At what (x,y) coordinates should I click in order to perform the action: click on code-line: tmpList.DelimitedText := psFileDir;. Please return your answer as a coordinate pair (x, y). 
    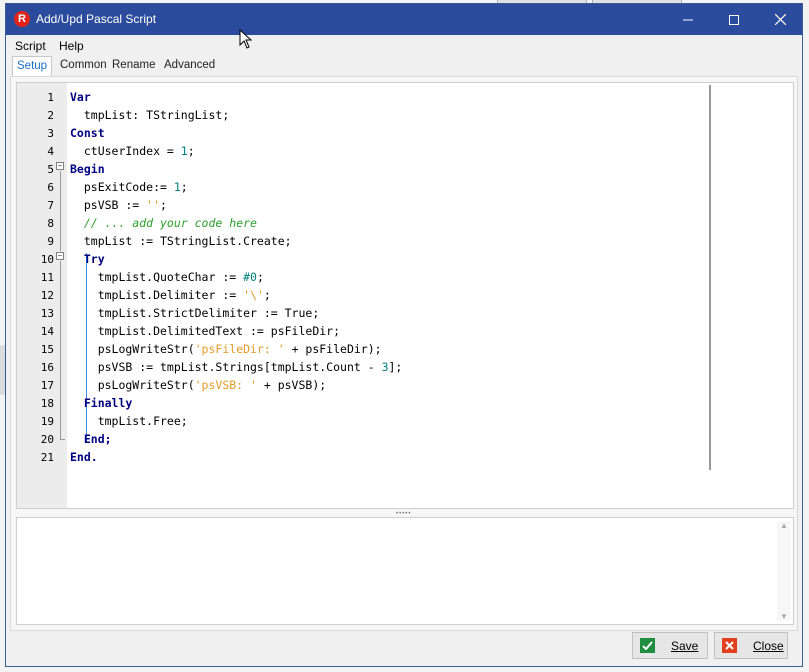
    Looking at the image, I should click on (205, 331).